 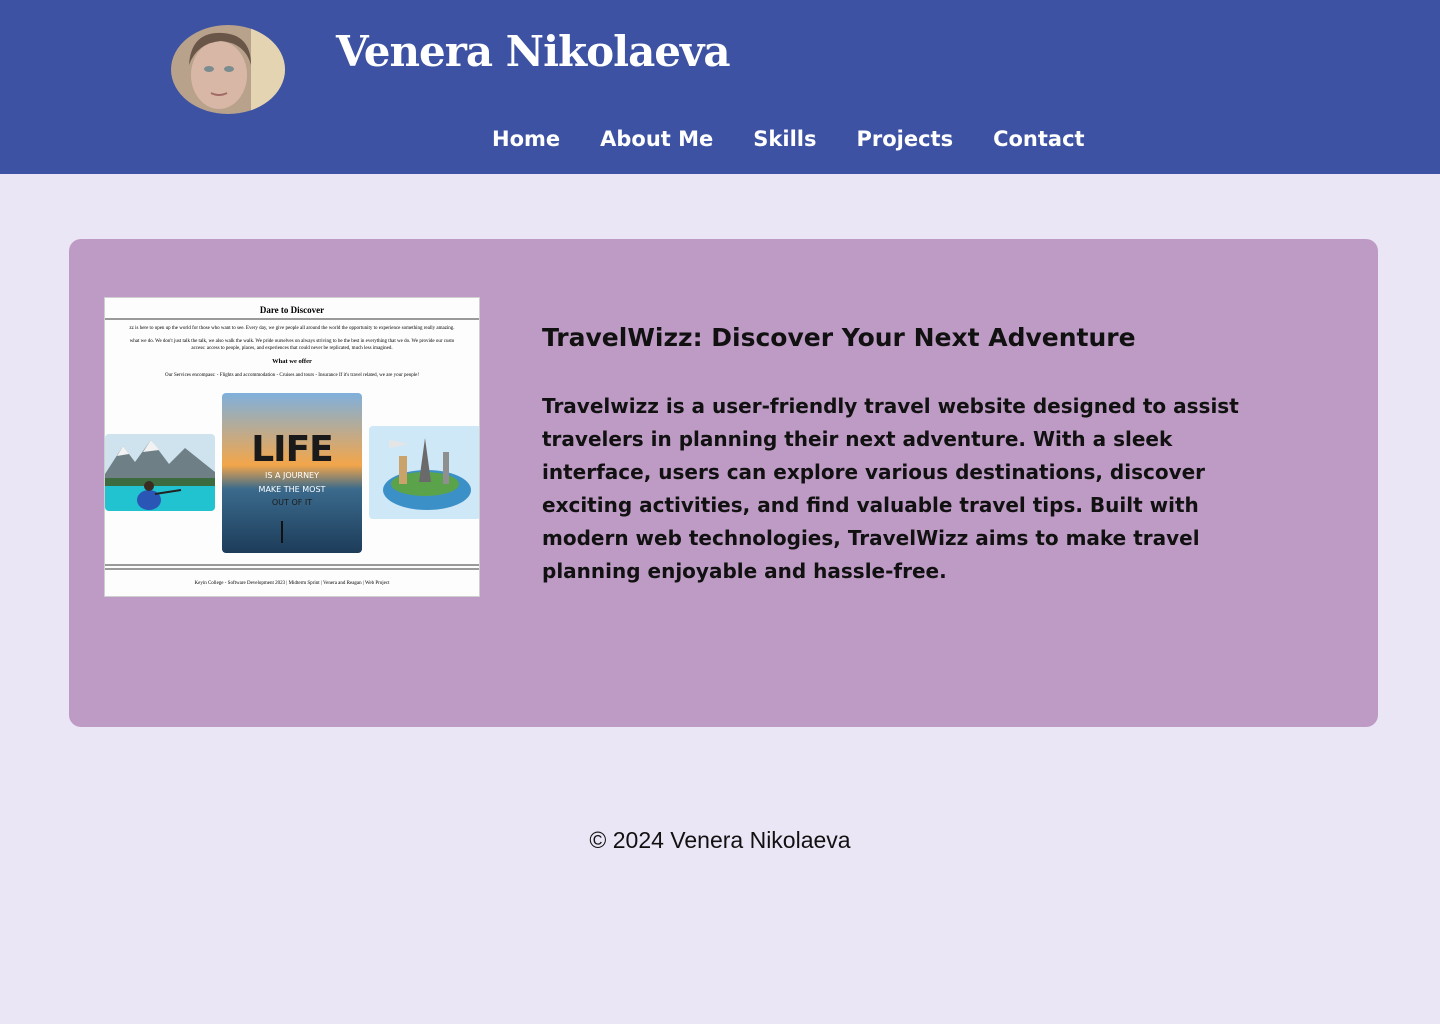 I want to click on main-nav: Home About Me Skills Projects Contact, so click(x=788, y=139).